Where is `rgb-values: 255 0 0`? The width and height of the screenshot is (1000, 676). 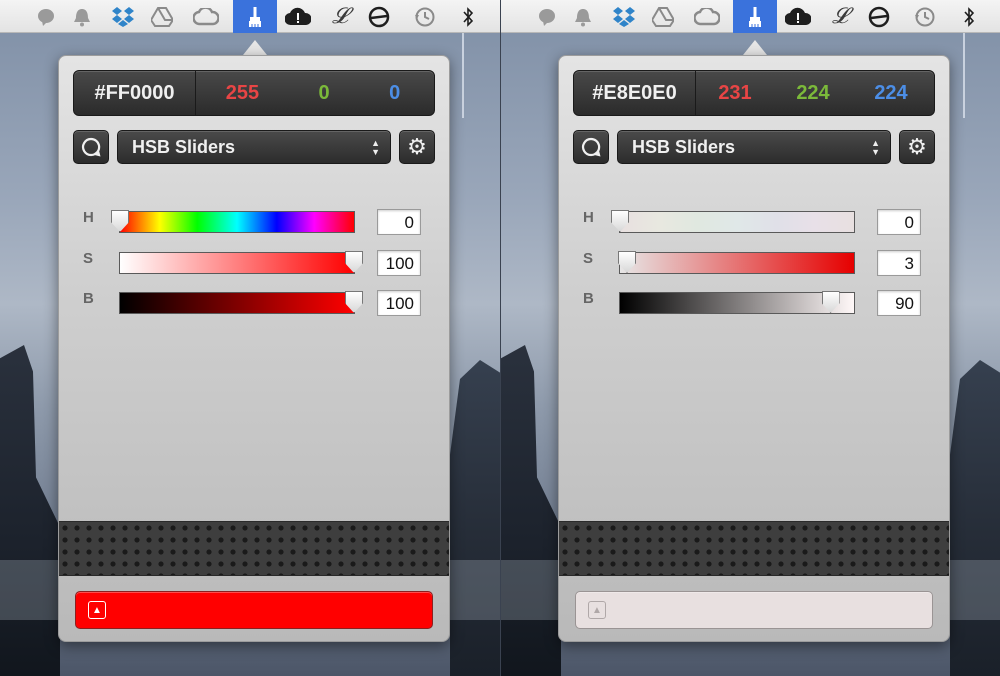 rgb-values: 255 0 0 is located at coordinates (315, 93).